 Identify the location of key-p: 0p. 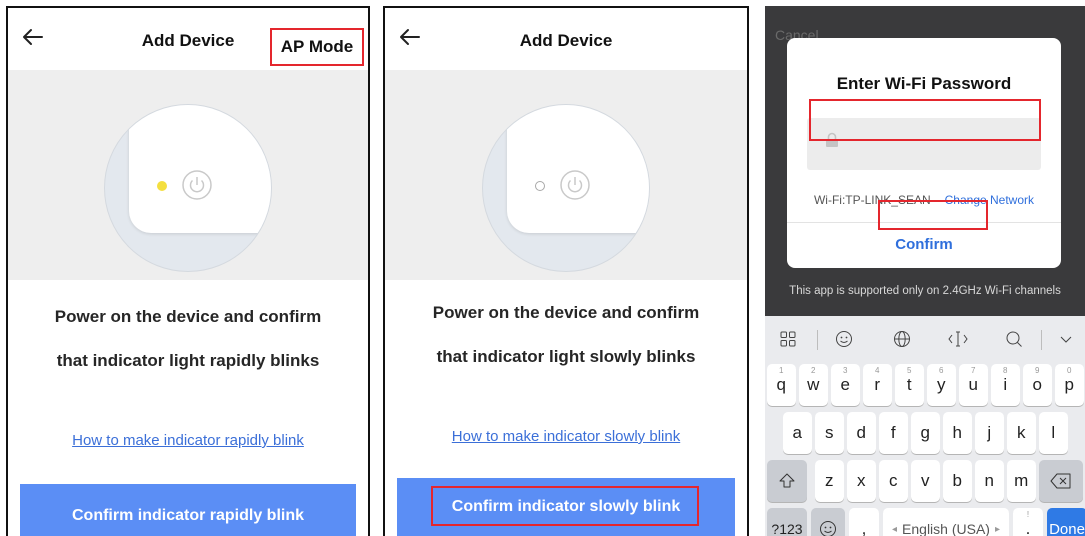
(1069, 385).